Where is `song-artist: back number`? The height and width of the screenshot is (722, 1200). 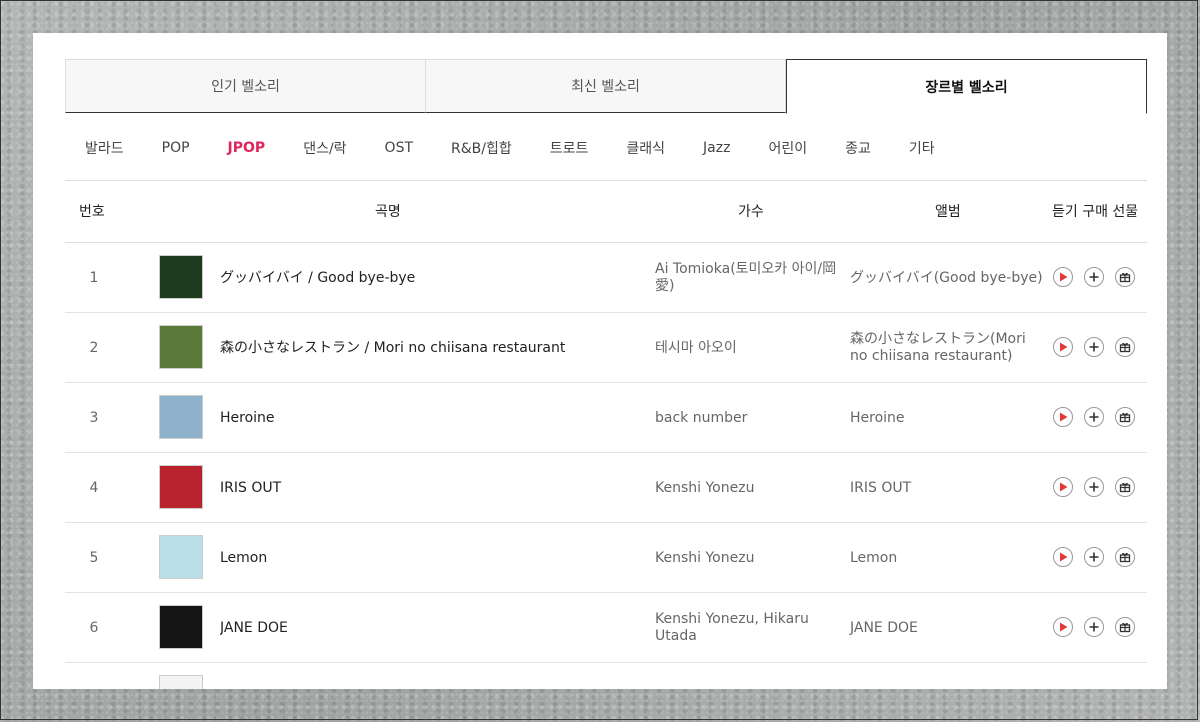
song-artist: back number is located at coordinates (701, 417).